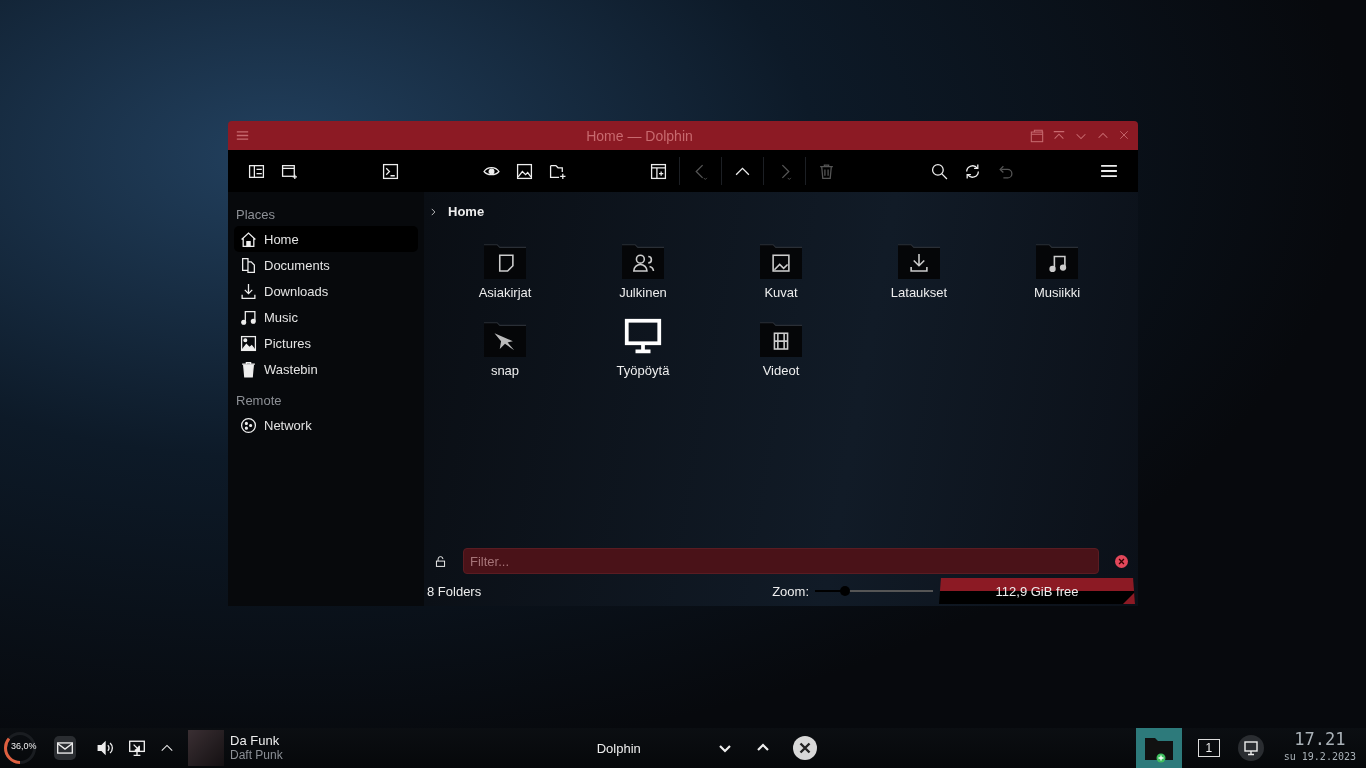 The image size is (1366, 768). Describe the element at coordinates (1129, 598) in the screenshot. I see `corner-marker` at that location.